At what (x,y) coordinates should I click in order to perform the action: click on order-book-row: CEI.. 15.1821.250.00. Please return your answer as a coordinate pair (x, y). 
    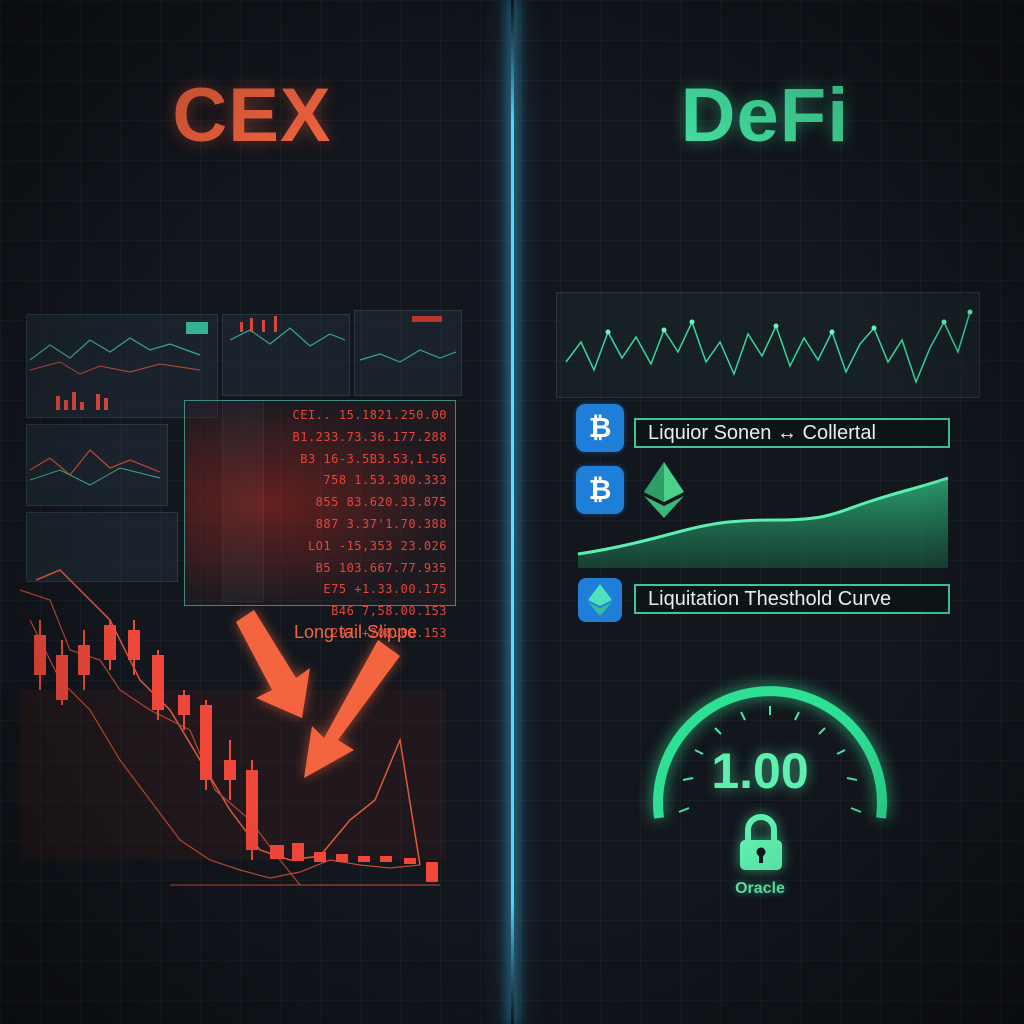
    Looking at the image, I should click on (369, 415).